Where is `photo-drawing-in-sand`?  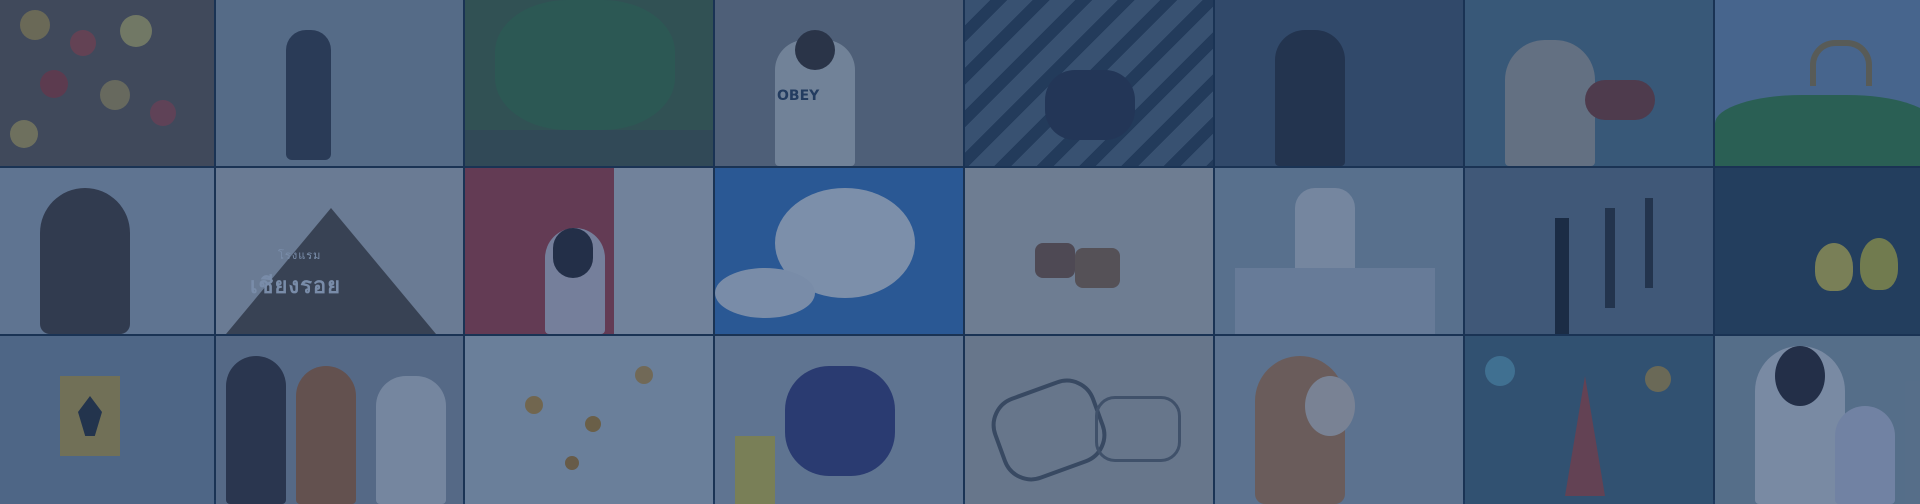
photo-drawing-in-sand is located at coordinates (1089, 420).